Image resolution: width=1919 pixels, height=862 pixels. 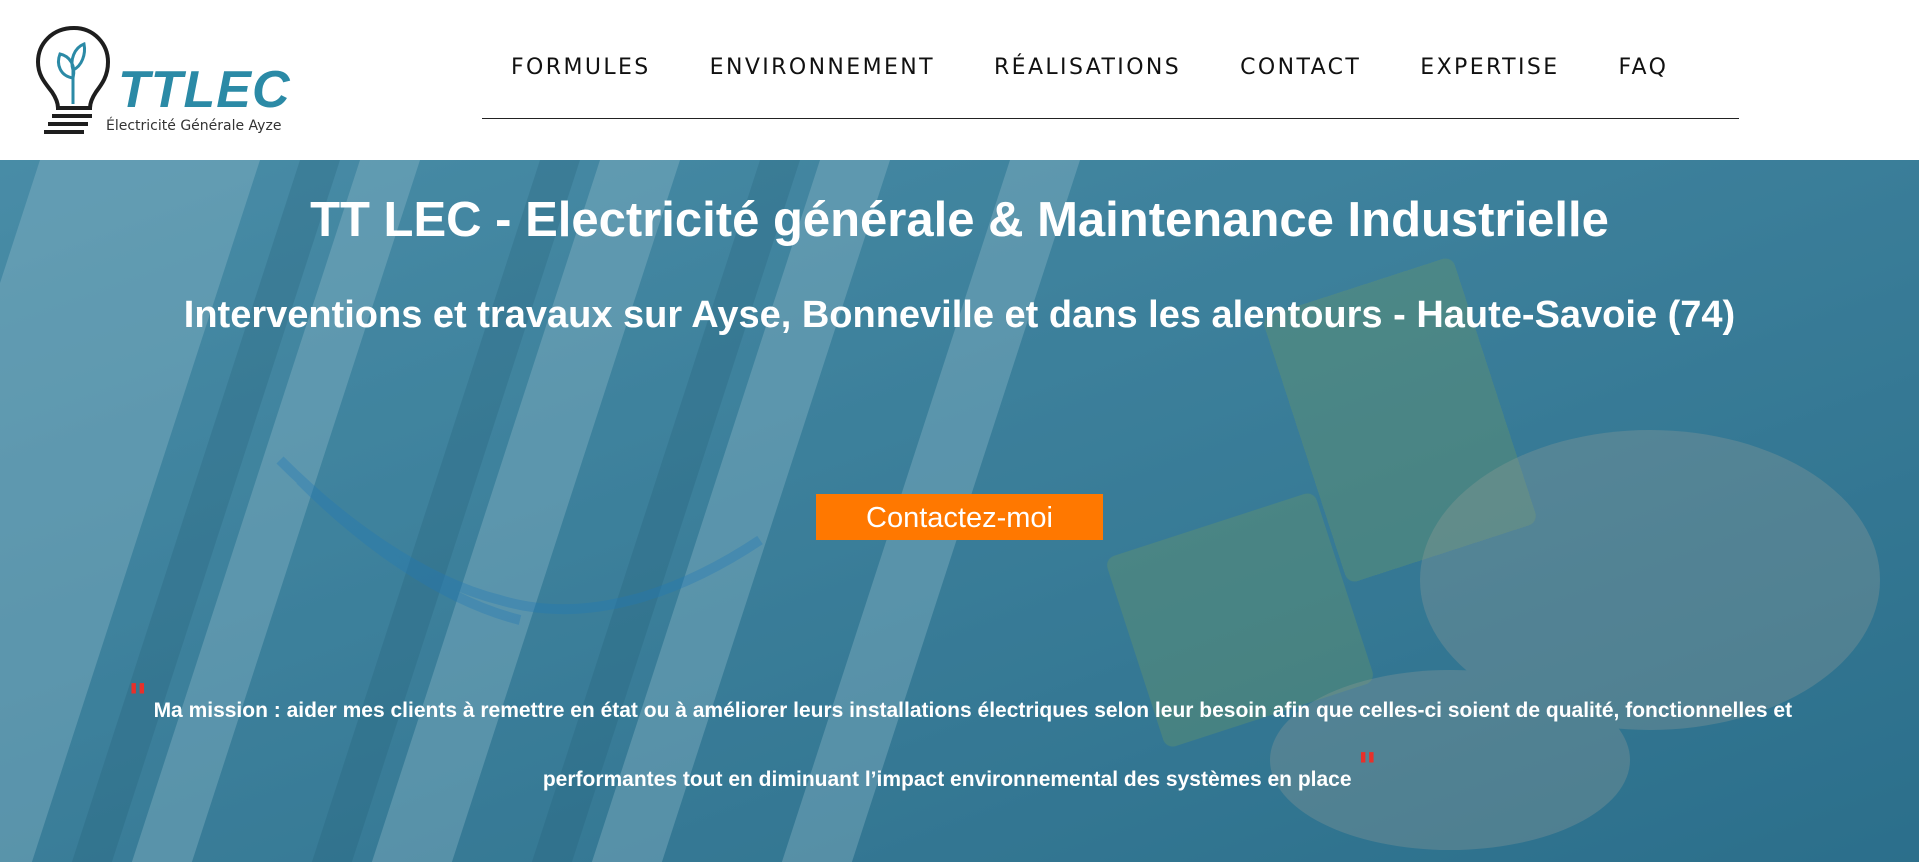 What do you see at coordinates (1300, 68) in the screenshot?
I see `nav-item-contact: CONTACT` at bounding box center [1300, 68].